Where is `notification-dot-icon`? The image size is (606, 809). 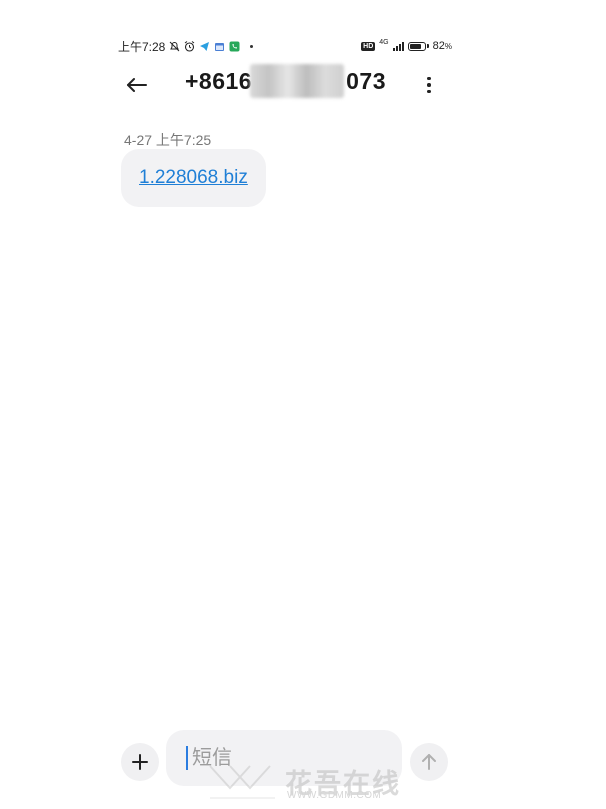 notification-dot-icon is located at coordinates (252, 46).